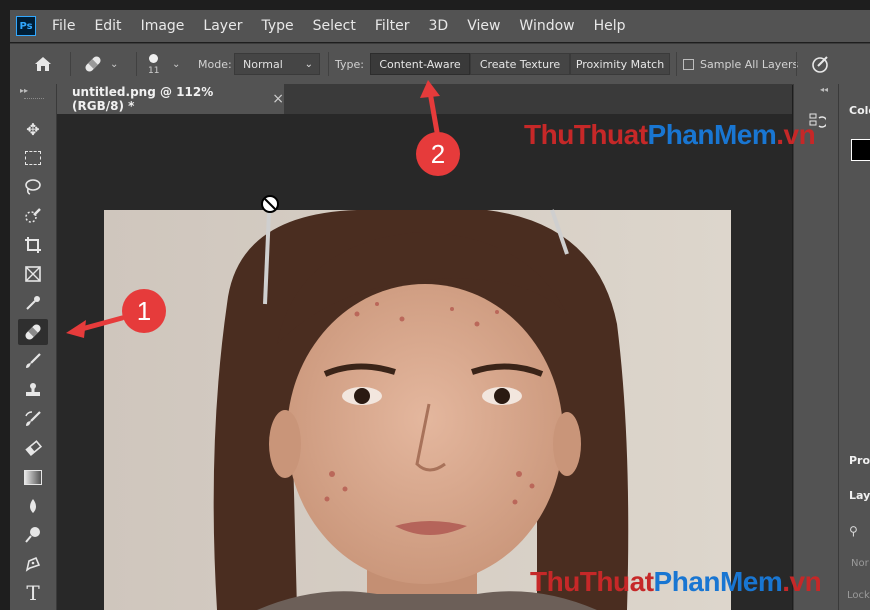 The height and width of the screenshot is (610, 870). I want to click on callout-1: 1, so click(144, 311).